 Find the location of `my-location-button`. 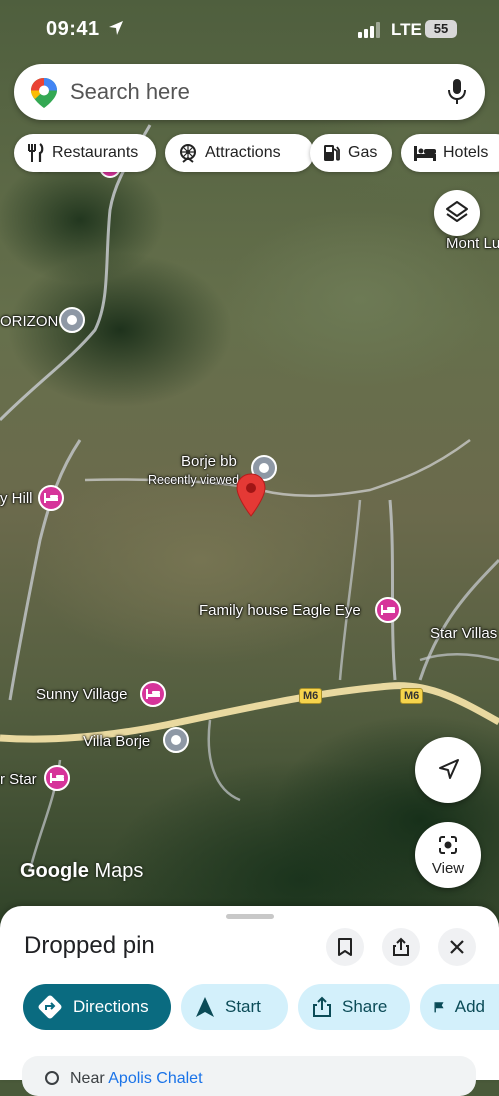

my-location-button is located at coordinates (448, 770).